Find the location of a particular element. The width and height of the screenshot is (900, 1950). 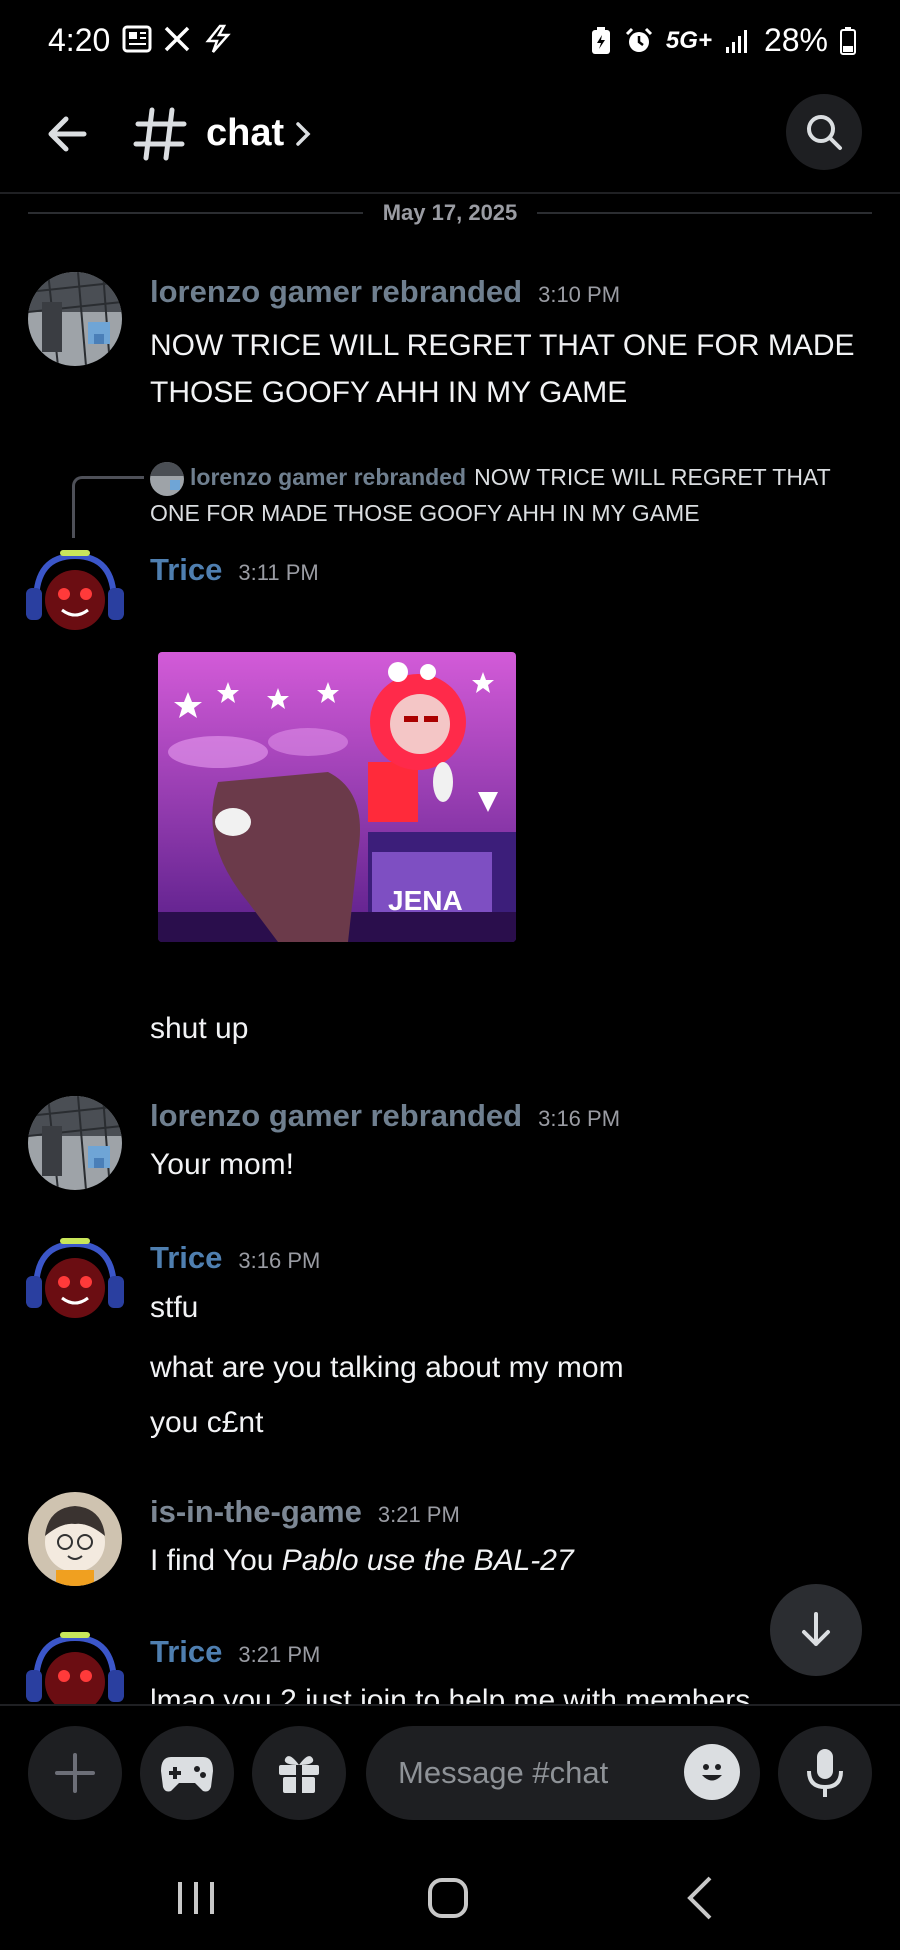

activities-button is located at coordinates (187, 1773).